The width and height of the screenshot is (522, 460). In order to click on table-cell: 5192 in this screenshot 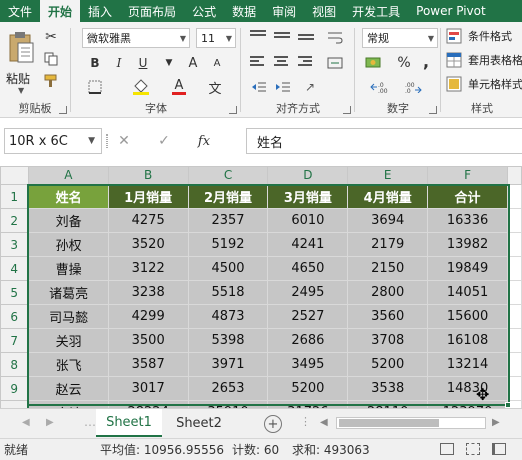, I will do `click(228, 244)`.